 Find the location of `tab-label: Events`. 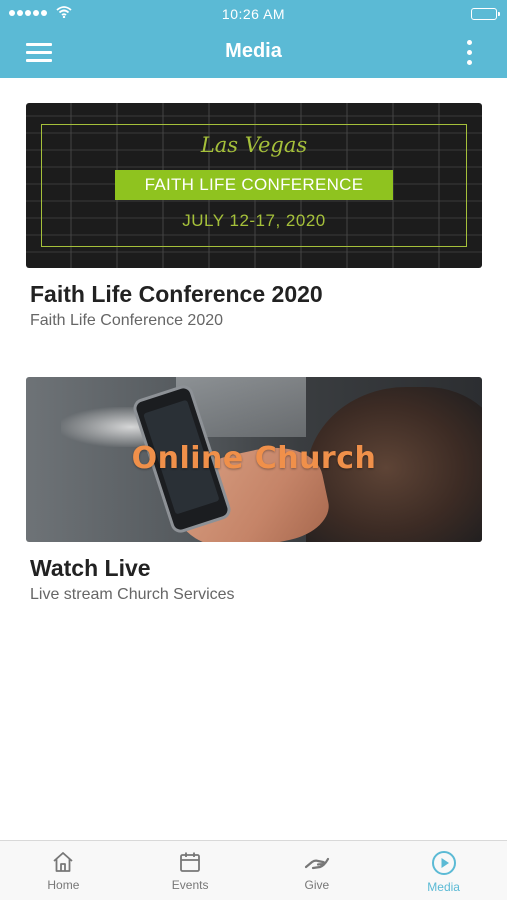

tab-label: Events is located at coordinates (190, 885).